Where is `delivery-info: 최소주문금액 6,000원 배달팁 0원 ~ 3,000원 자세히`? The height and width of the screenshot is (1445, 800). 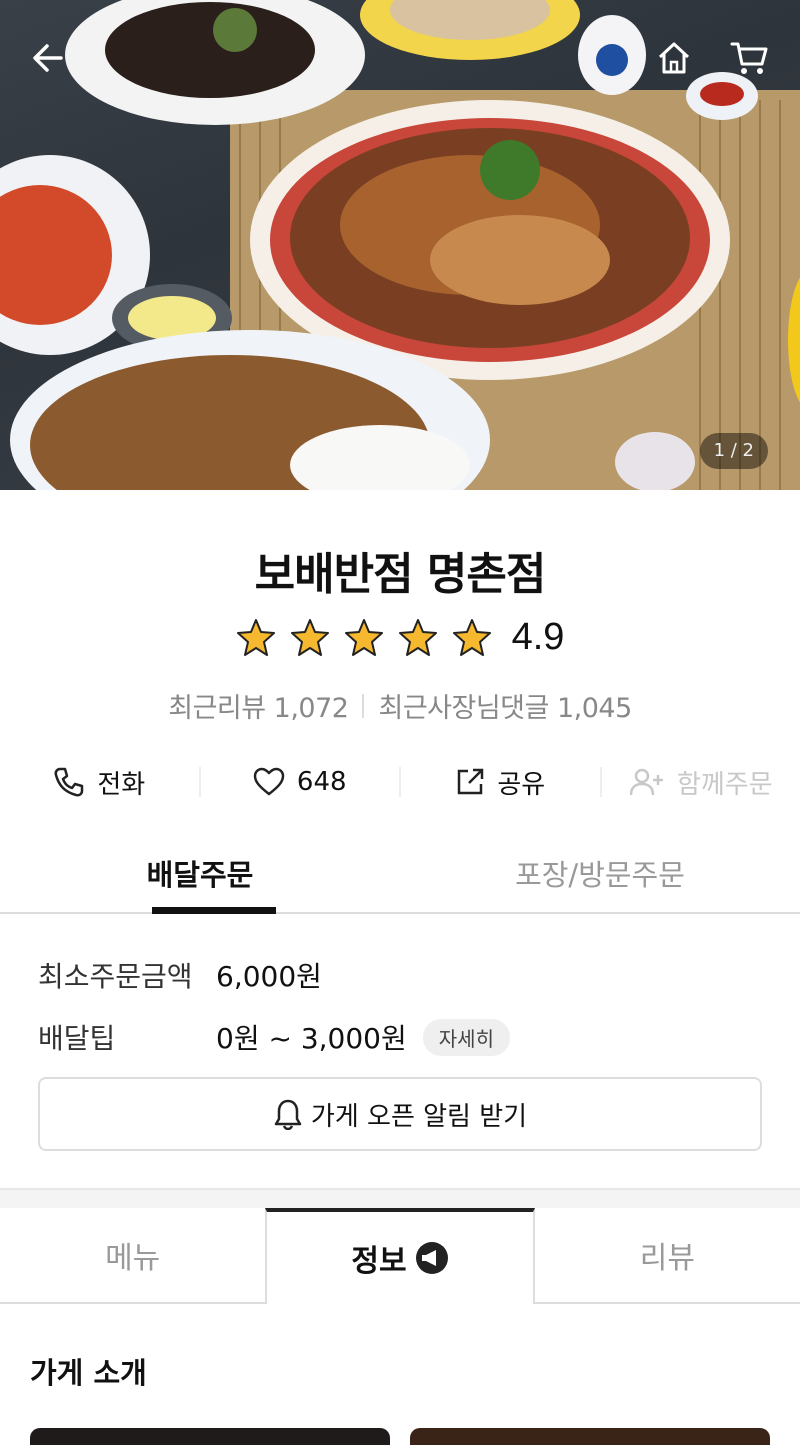
delivery-info: 최소주문금액 6,000원 배달팁 0원 ~ 3,000원 자세히 is located at coordinates (400, 1010).